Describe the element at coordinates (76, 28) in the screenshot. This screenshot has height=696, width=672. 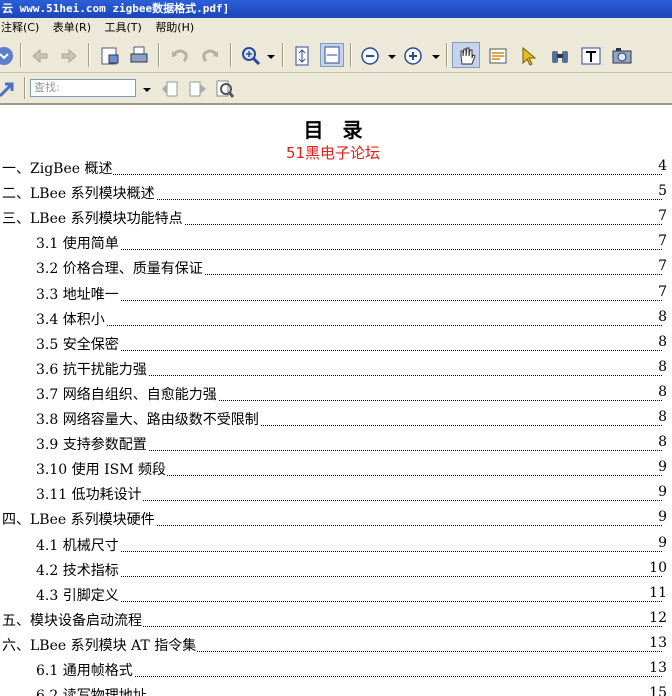
I see `menu-forms: 表单(R)` at that location.